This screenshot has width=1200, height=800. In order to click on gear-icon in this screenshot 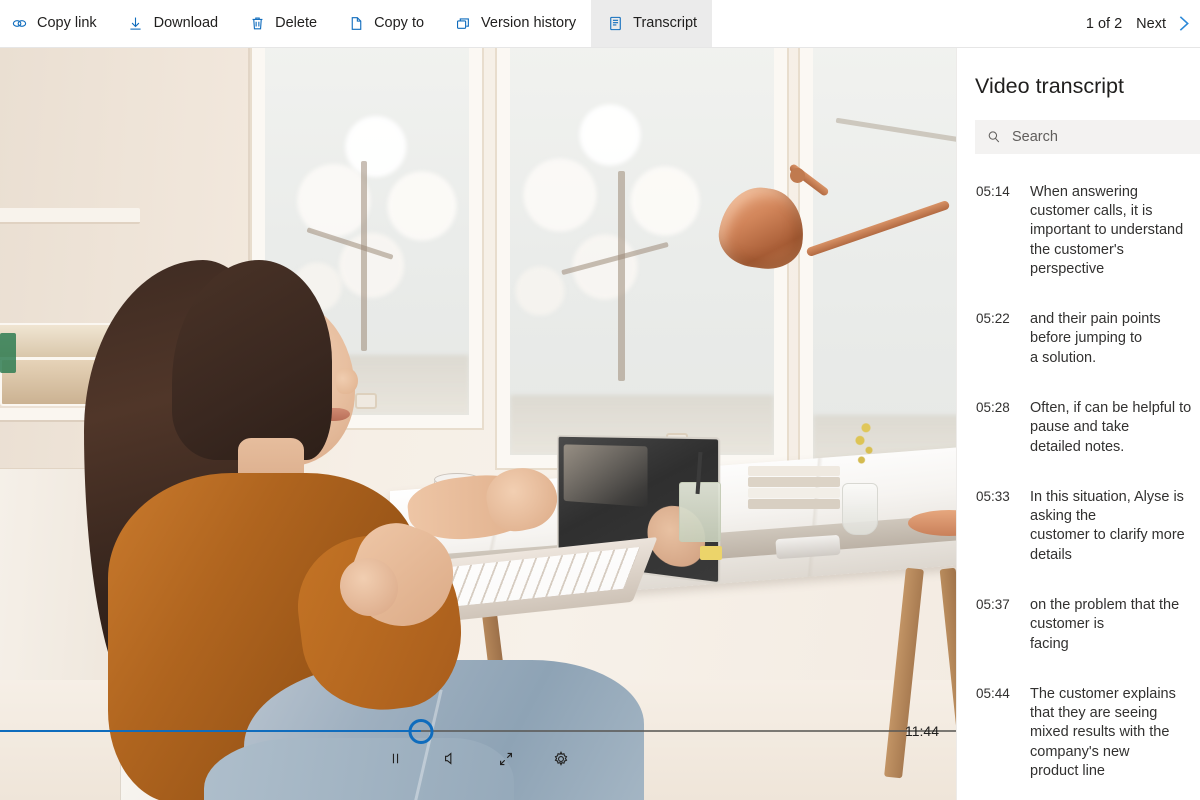, I will do `click(561, 760)`.